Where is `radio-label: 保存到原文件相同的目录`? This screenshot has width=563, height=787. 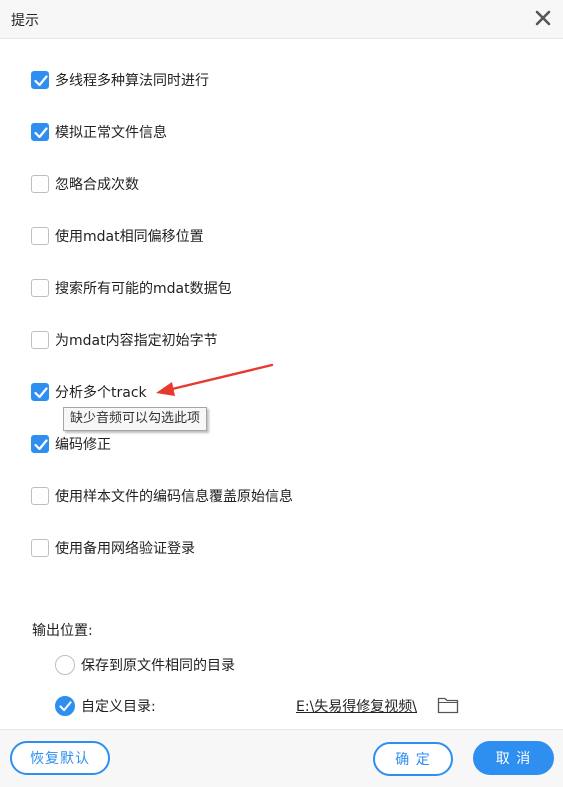
radio-label: 保存到原文件相同的目录 is located at coordinates (158, 666).